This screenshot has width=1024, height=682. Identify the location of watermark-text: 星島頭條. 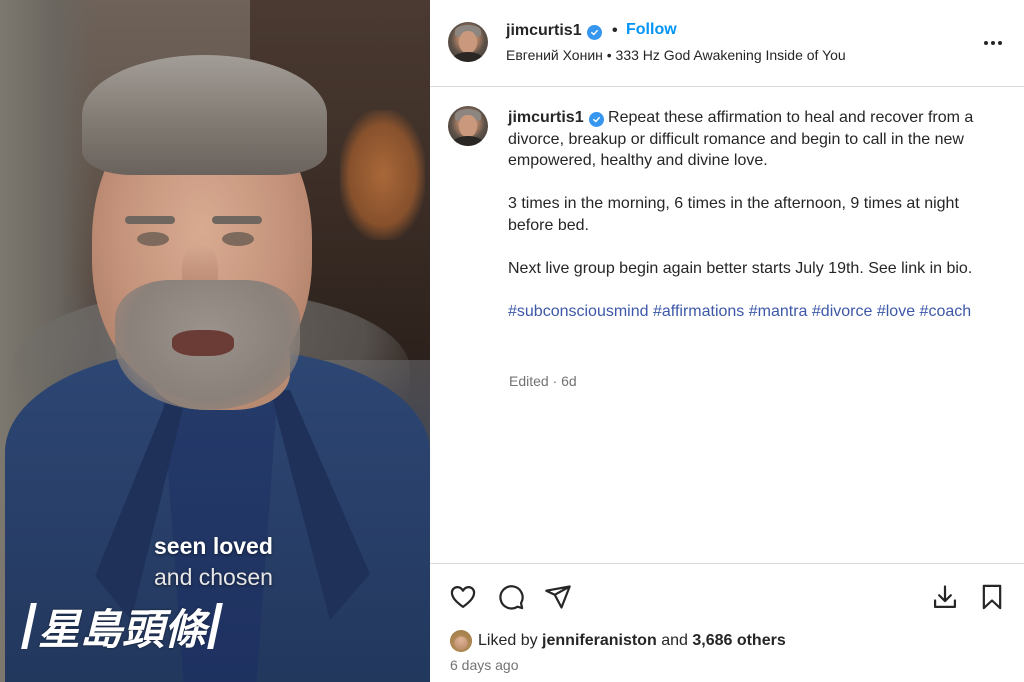
(122, 629).